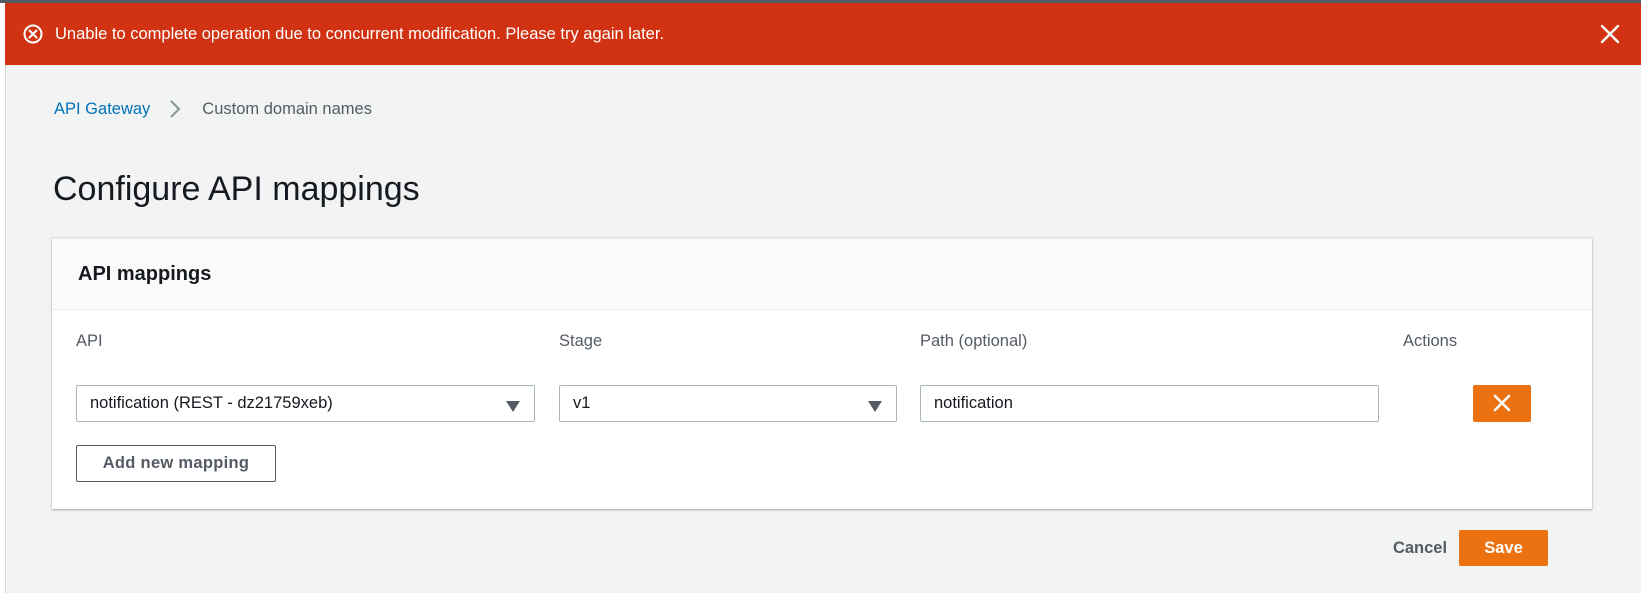 The width and height of the screenshot is (1641, 593). What do you see at coordinates (822, 274) in the screenshot?
I see `container-header: API mappings` at bounding box center [822, 274].